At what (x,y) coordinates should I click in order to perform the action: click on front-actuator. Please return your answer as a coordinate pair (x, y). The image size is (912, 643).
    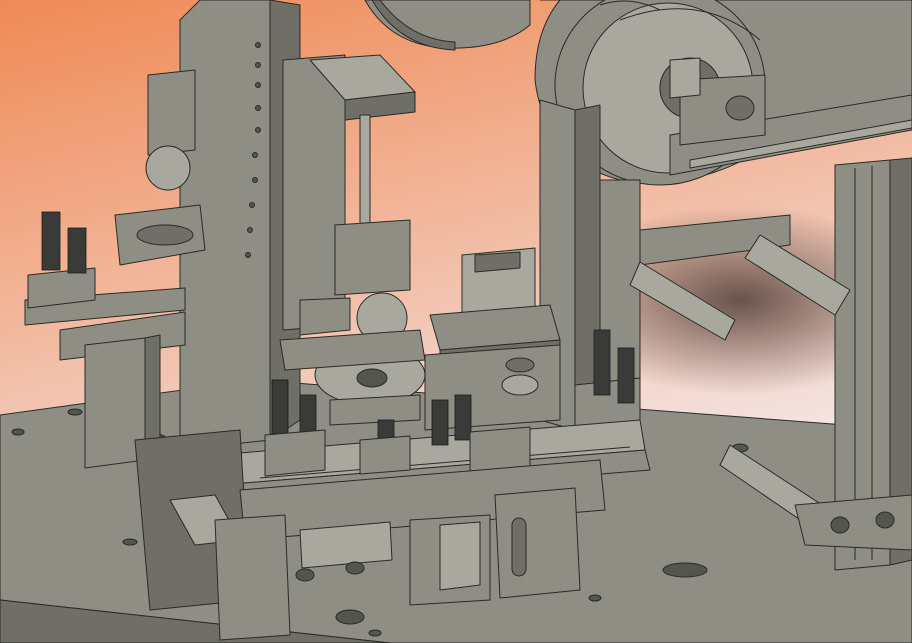
    Looking at the image, I should click on (450, 560).